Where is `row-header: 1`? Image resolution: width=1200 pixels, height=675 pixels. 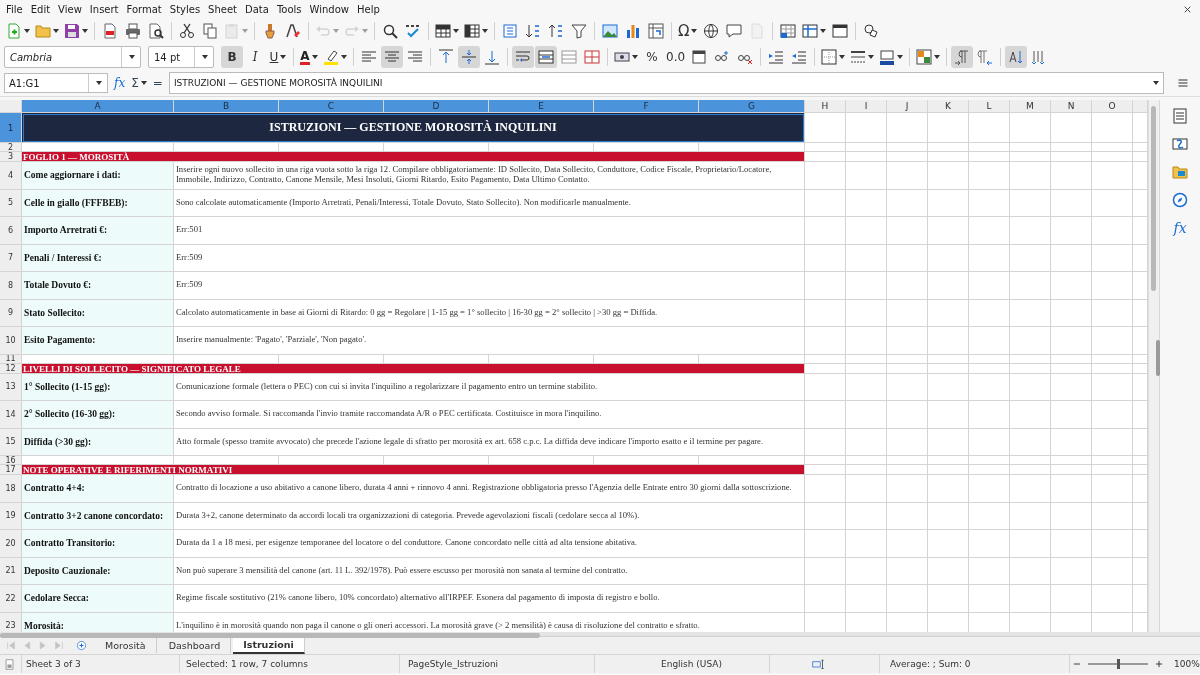 row-header: 1 is located at coordinates (11, 128).